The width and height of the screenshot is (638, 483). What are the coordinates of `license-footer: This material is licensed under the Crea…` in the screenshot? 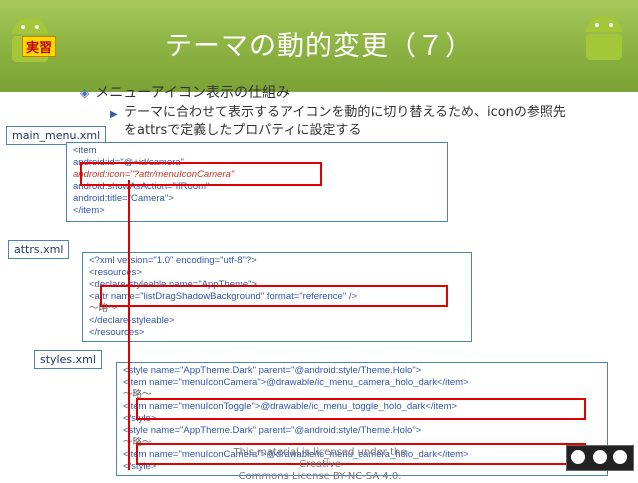 It's located at (320, 465).